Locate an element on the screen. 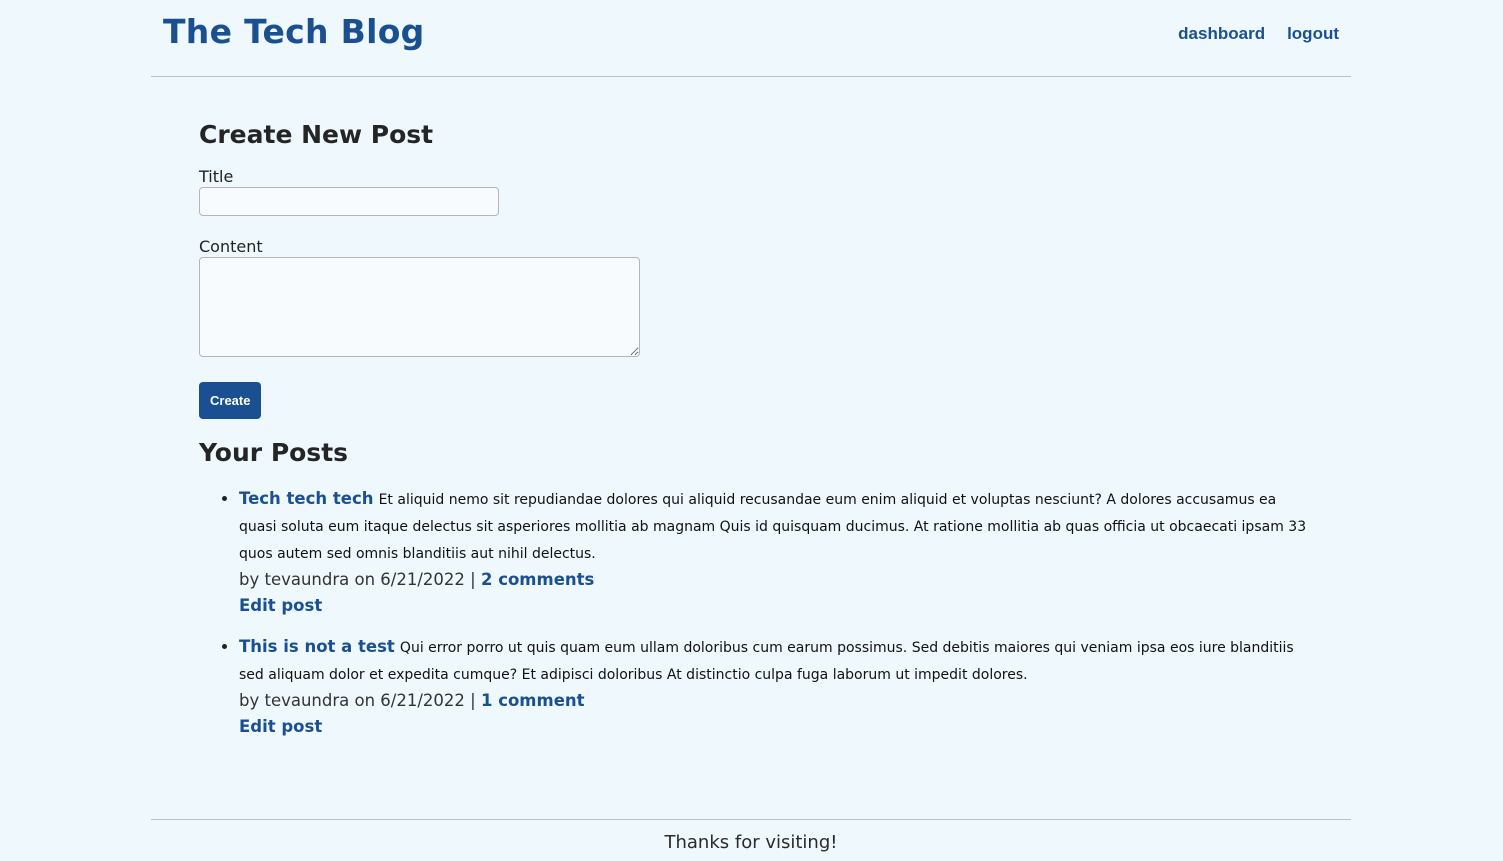  your-posts-heading: Your Posts is located at coordinates (274, 452).